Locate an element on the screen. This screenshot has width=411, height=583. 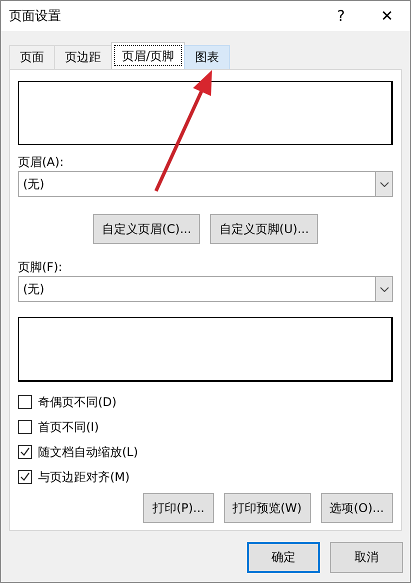
checkbox-label: 奇偶页不同(D) is located at coordinates (77, 402).